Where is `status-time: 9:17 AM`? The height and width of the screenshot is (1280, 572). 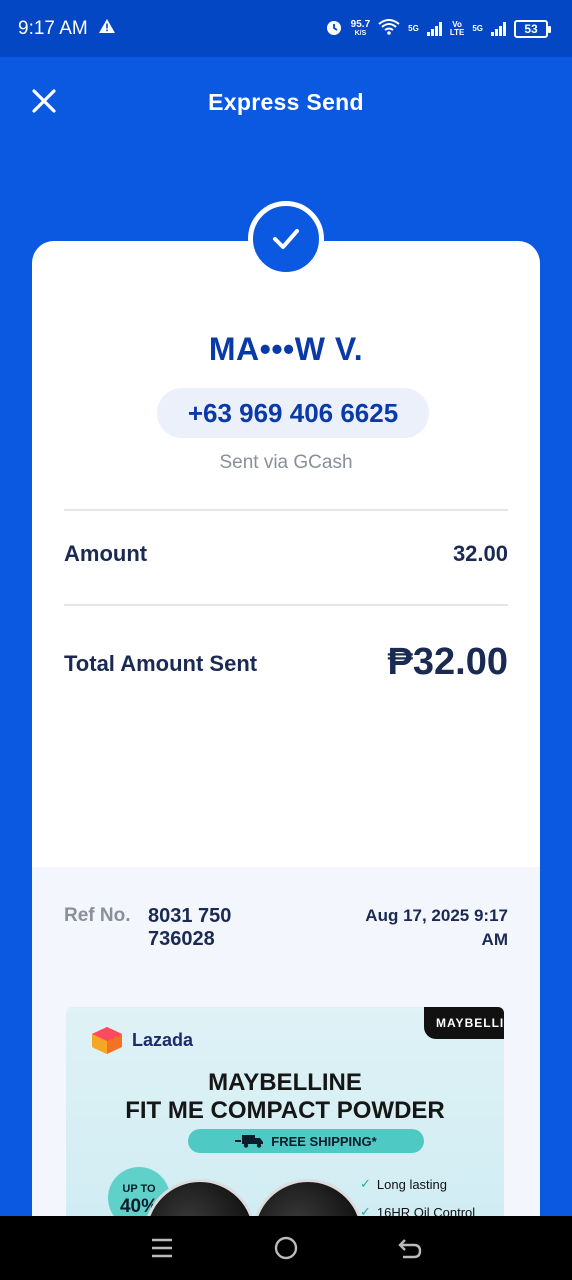
status-time: 9:17 AM is located at coordinates (53, 28).